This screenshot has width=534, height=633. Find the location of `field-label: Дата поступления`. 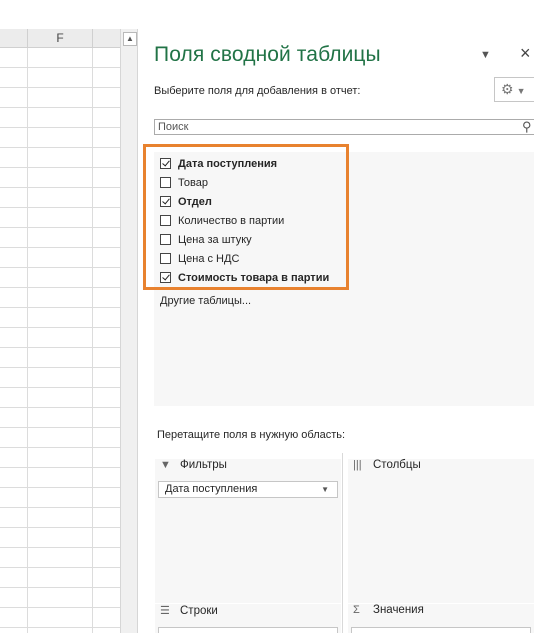

field-label: Дата поступления is located at coordinates (228, 164).